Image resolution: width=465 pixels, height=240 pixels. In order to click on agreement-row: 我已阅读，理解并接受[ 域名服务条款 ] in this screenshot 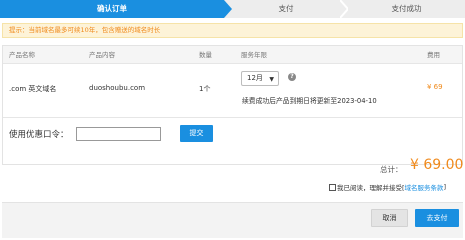, I will do `click(387, 187)`.